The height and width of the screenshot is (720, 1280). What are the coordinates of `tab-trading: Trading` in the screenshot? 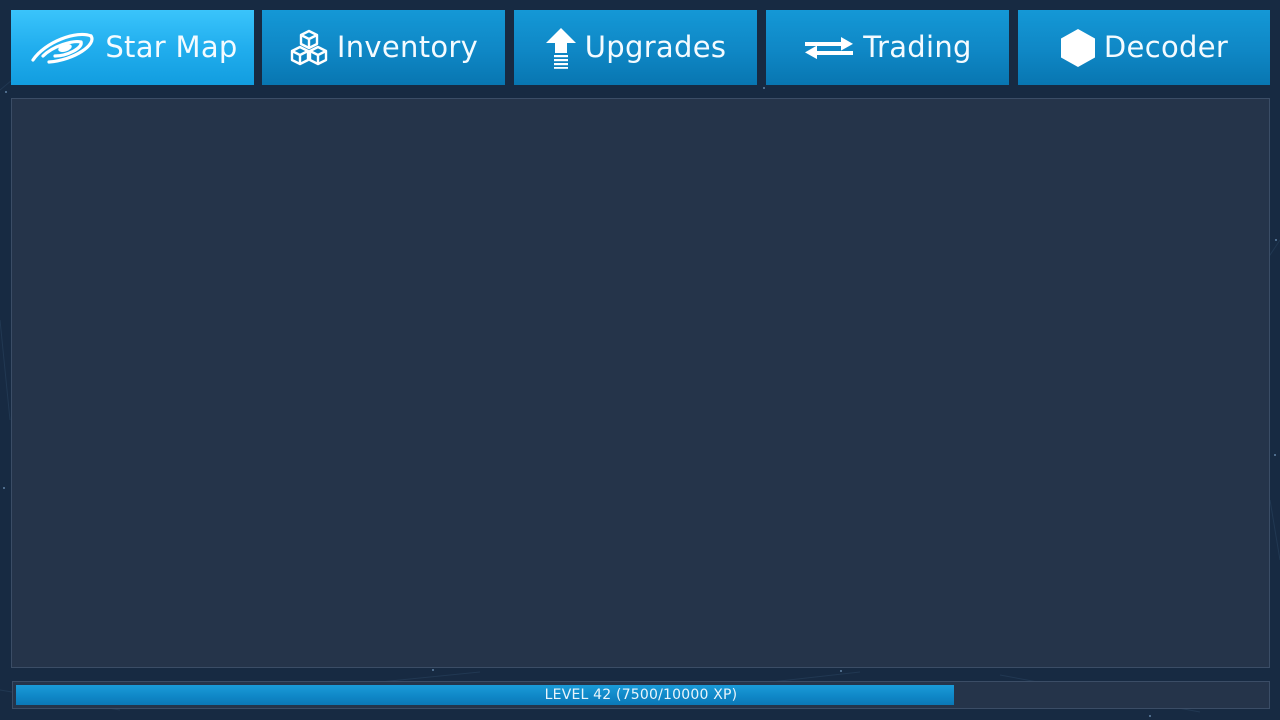 It's located at (887, 47).